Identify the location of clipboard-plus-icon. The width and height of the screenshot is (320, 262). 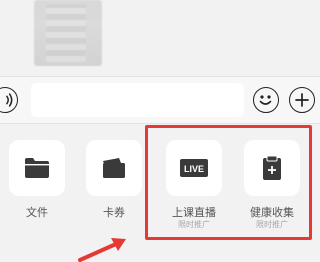
(272, 167).